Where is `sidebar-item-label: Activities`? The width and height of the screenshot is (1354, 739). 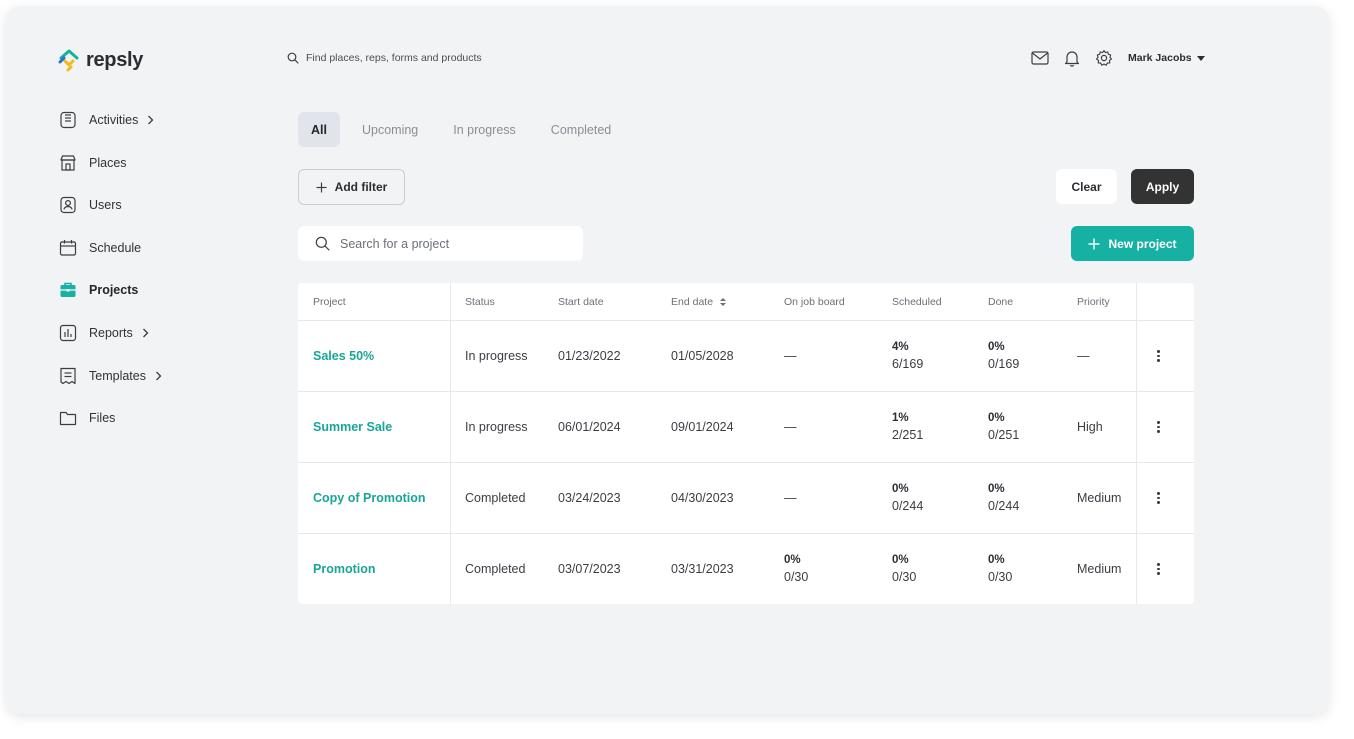
sidebar-item-label: Activities is located at coordinates (114, 120).